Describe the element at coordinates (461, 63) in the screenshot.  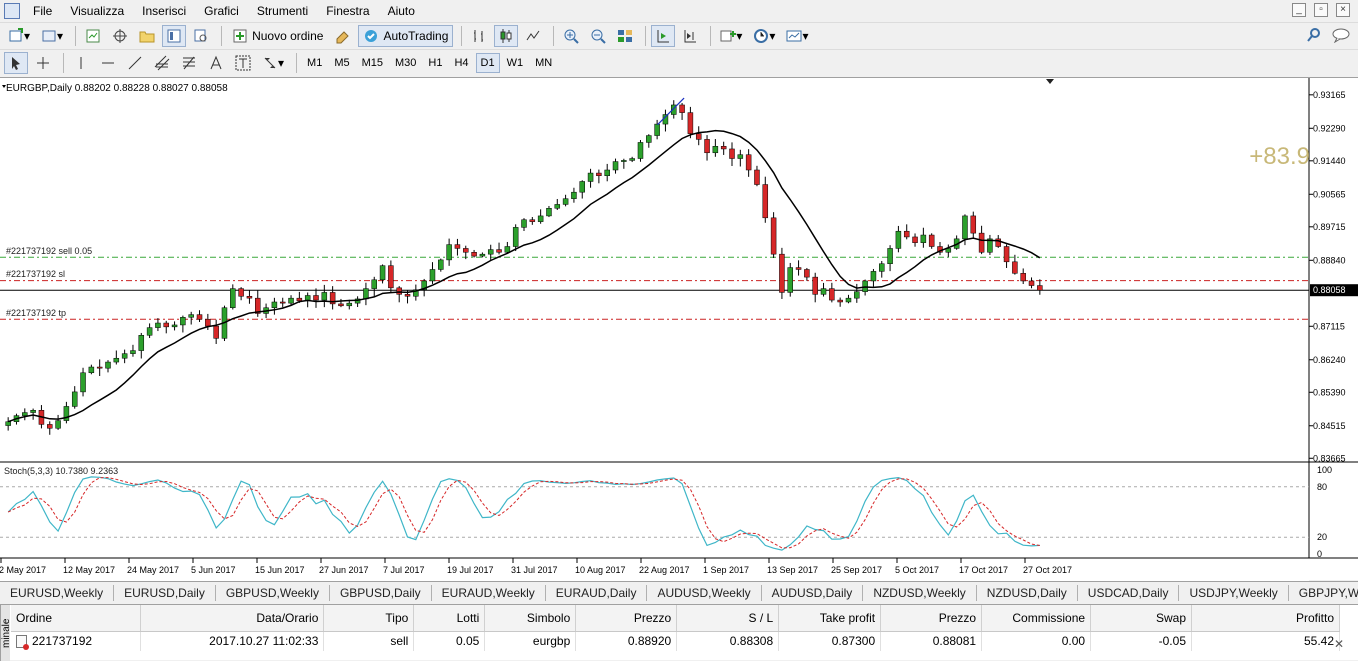
I see `timeframe-h4: H4` at that location.